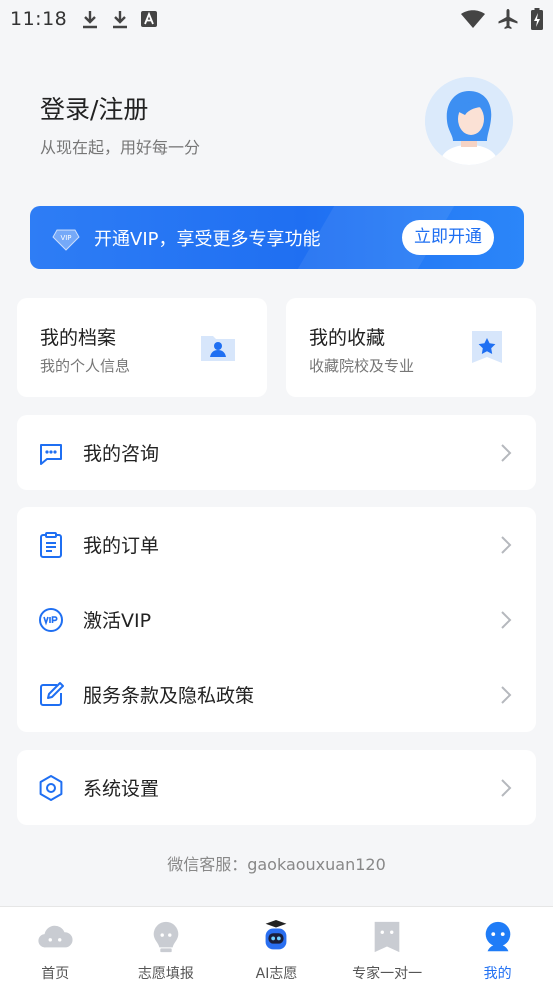 The image size is (553, 983). What do you see at coordinates (207, 239) in the screenshot?
I see `vip-banner-text: 开通VIP，享受更多专享功能` at bounding box center [207, 239].